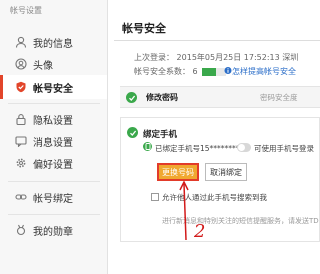 Image resolution: width=320 pixels, height=274 pixels. I want to click on sidebar-item-my-info: 我的信息, so click(53, 42).